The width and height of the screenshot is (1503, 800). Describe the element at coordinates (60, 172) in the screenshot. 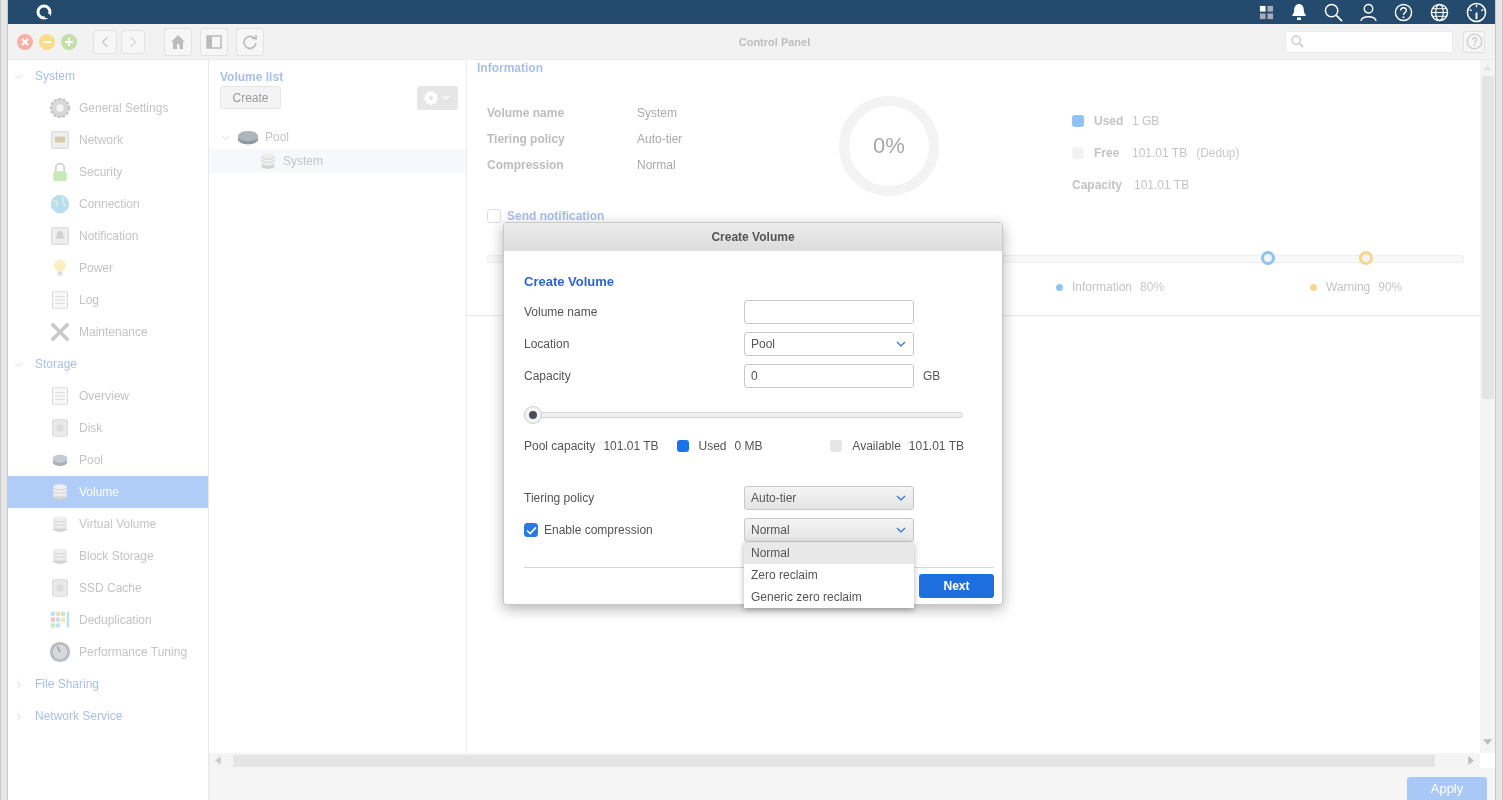

I see `lock-icon` at that location.